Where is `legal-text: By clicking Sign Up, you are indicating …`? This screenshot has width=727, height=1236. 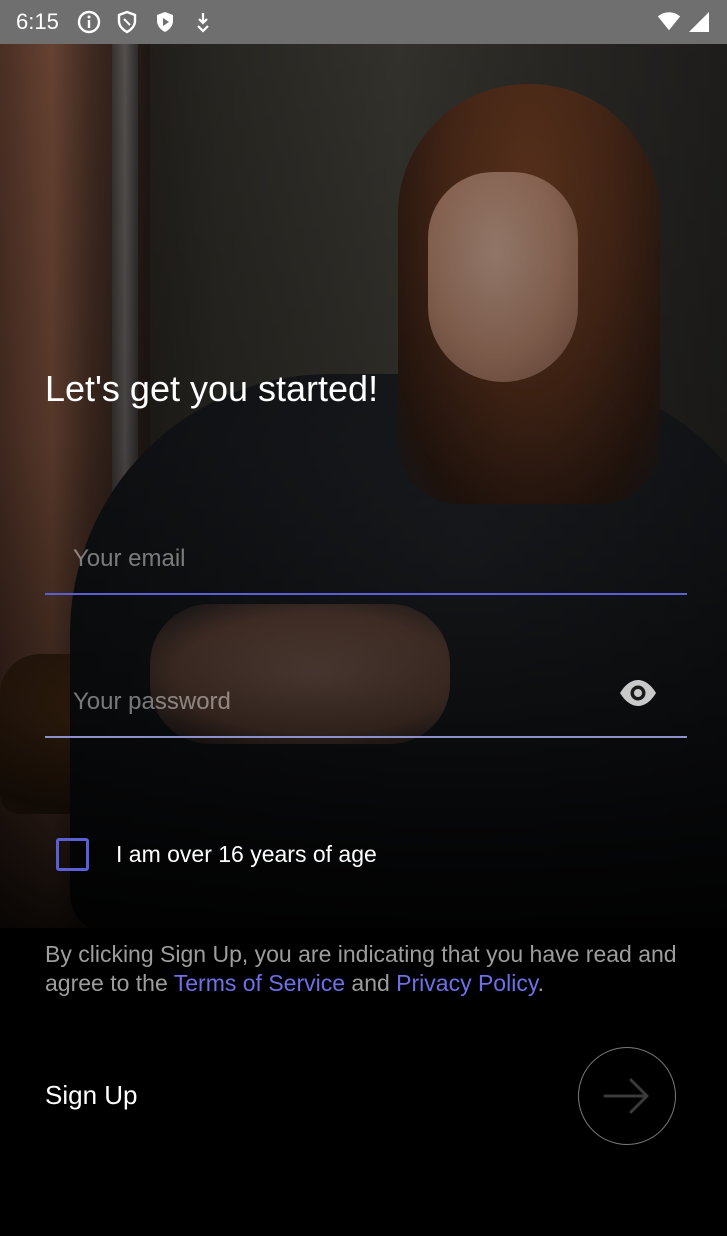 legal-text: By clicking Sign Up, you are indicating … is located at coordinates (365, 969).